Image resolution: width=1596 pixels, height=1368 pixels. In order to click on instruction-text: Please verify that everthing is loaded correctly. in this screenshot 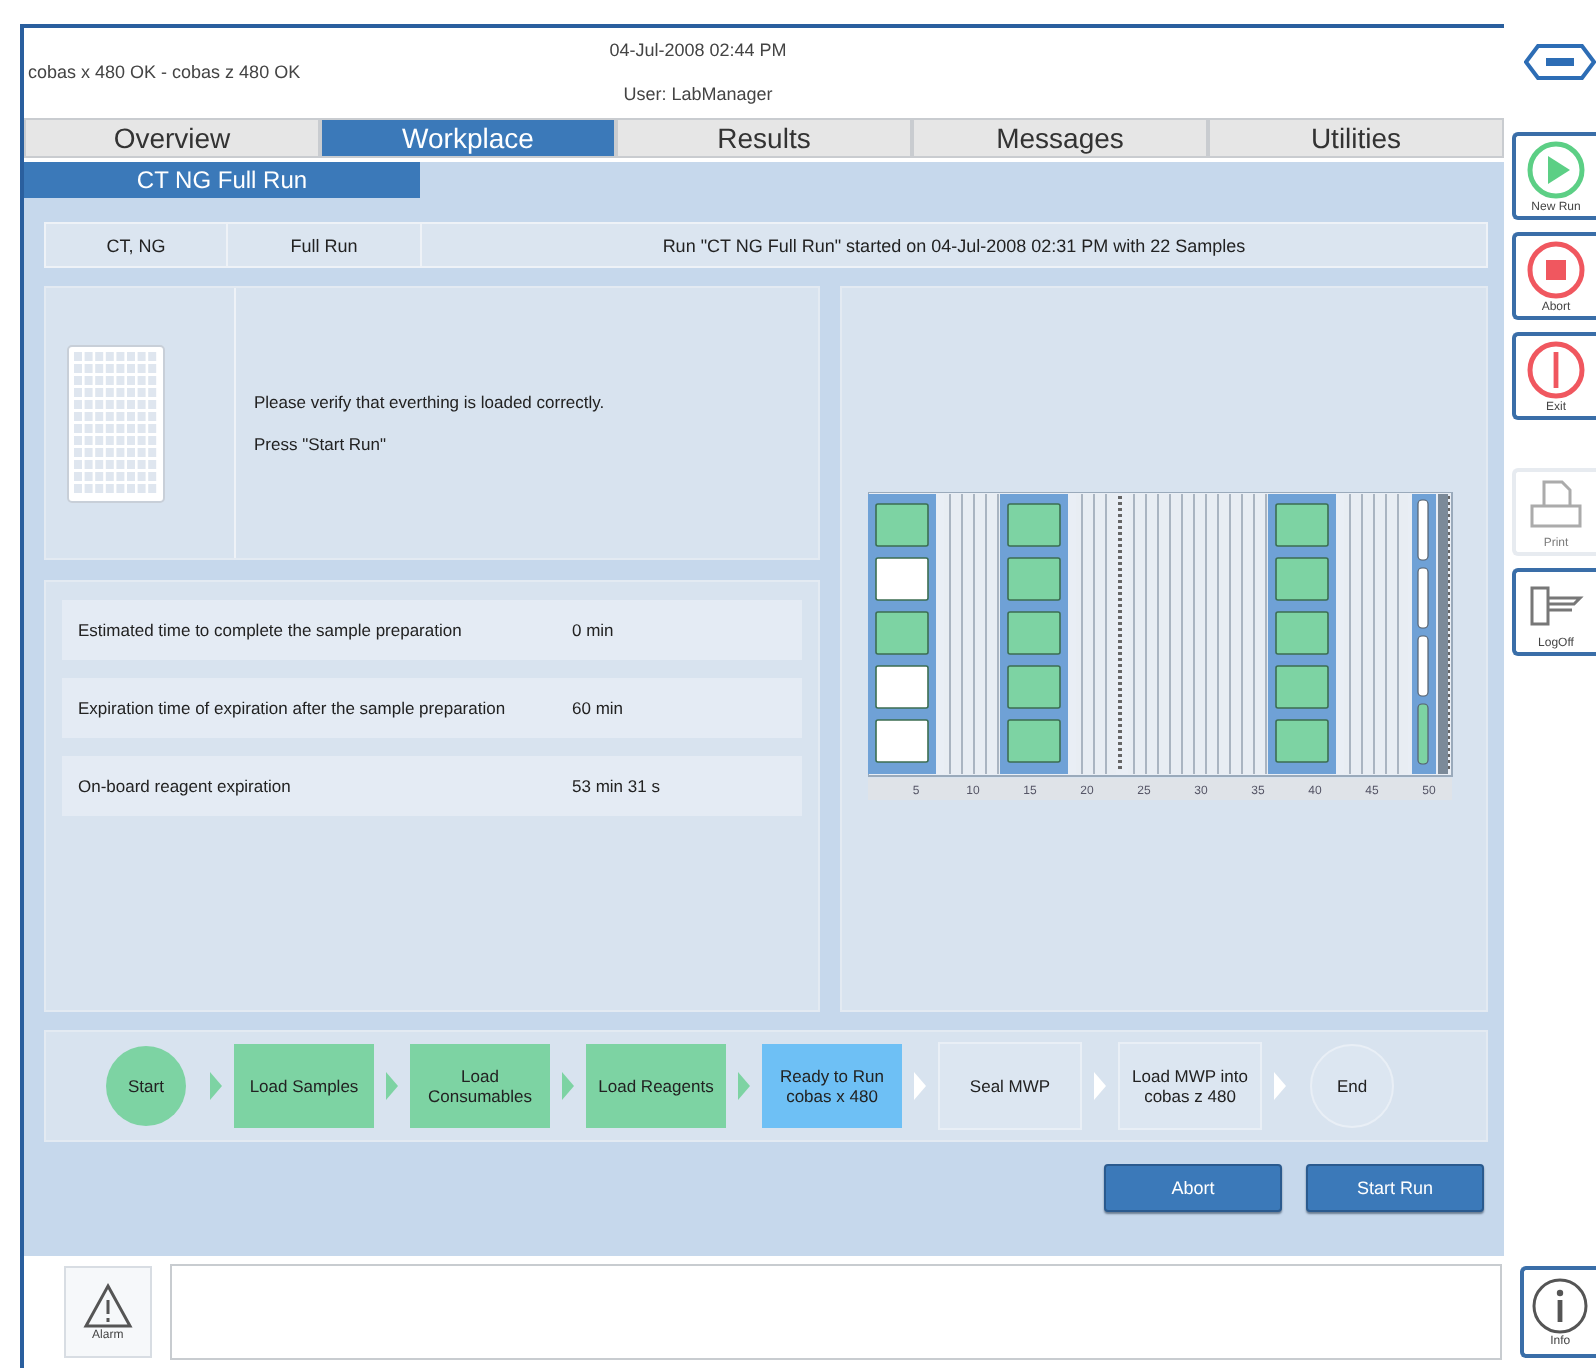, I will do `click(429, 402)`.